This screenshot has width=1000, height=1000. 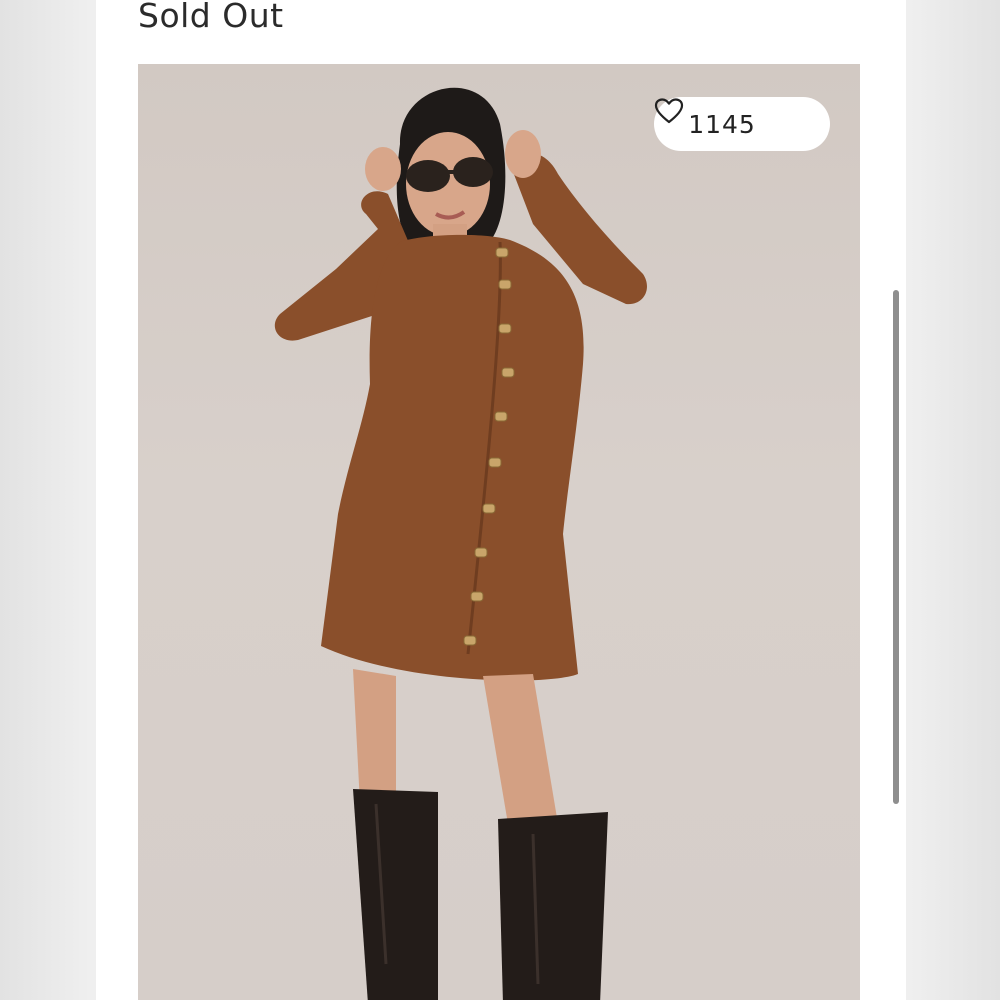 I want to click on scrollbar, so click(x=896, y=547).